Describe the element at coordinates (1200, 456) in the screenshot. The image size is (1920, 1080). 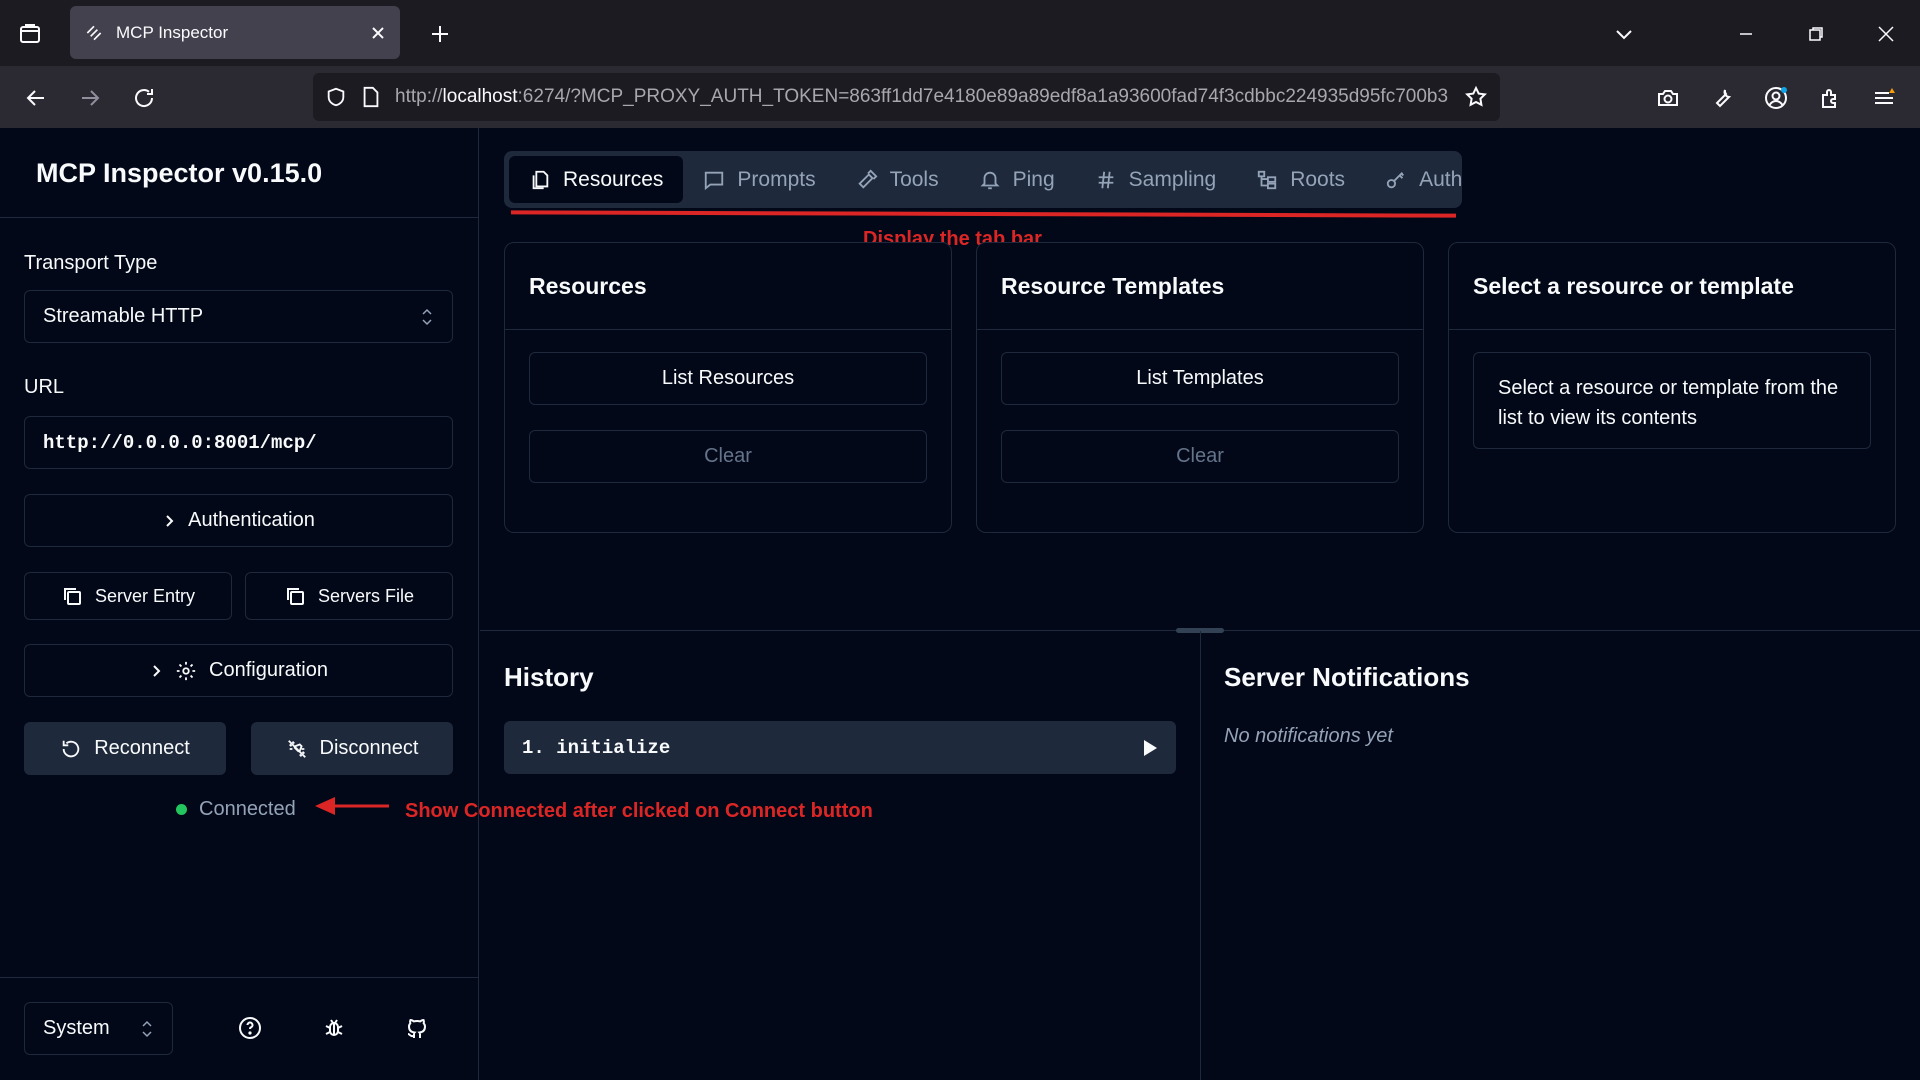
I see `clear-templates-button: Clear` at that location.